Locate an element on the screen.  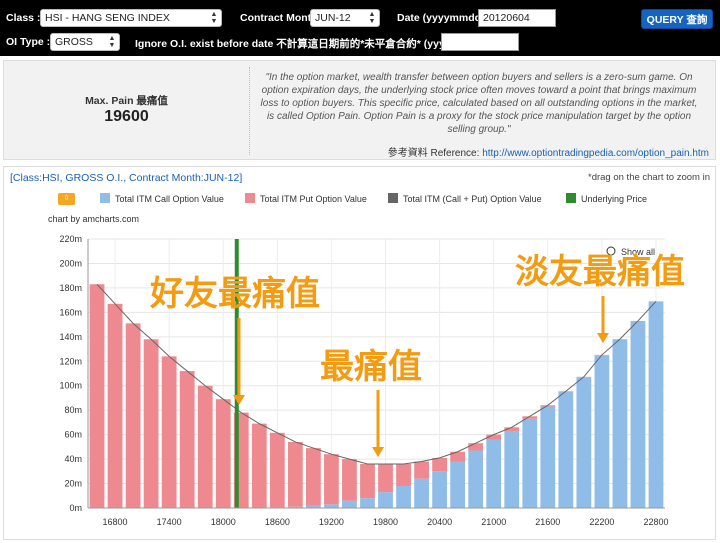
y-tick-label: 80m is located at coordinates (73, 410).